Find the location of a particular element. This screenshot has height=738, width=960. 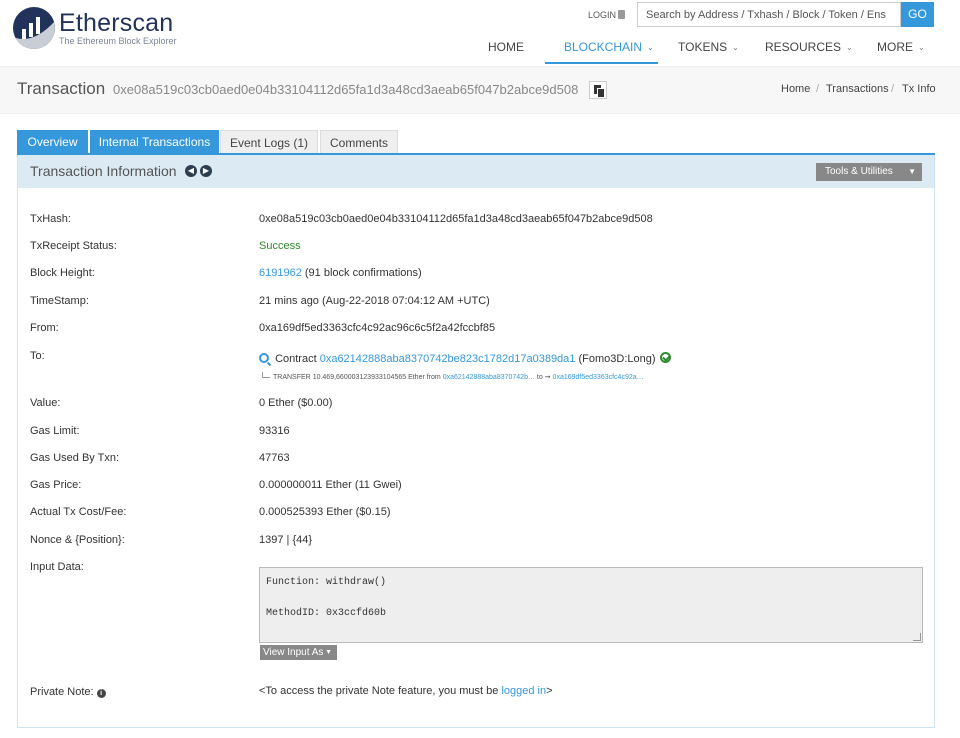

private-note-label: Private Note: i is located at coordinates (68, 692).